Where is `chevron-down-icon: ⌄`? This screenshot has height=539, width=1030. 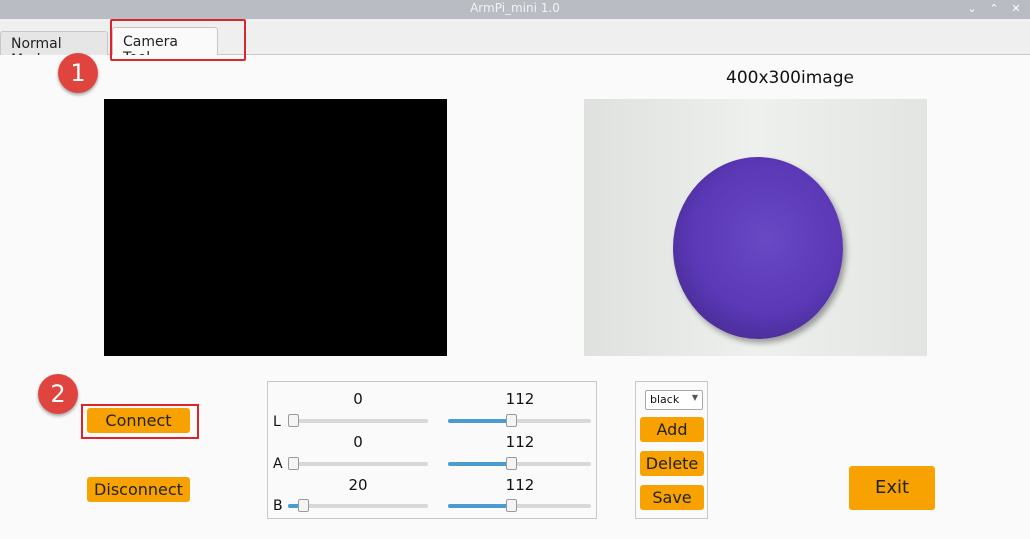
chevron-down-icon: ⌄ is located at coordinates (972, 8).